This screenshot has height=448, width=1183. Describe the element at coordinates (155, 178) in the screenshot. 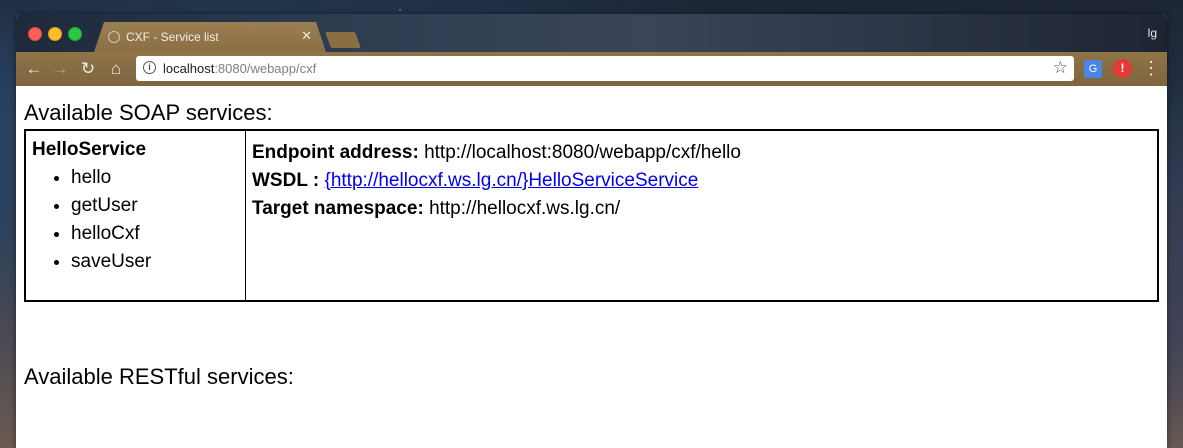

I see `operation-item: hello` at that location.